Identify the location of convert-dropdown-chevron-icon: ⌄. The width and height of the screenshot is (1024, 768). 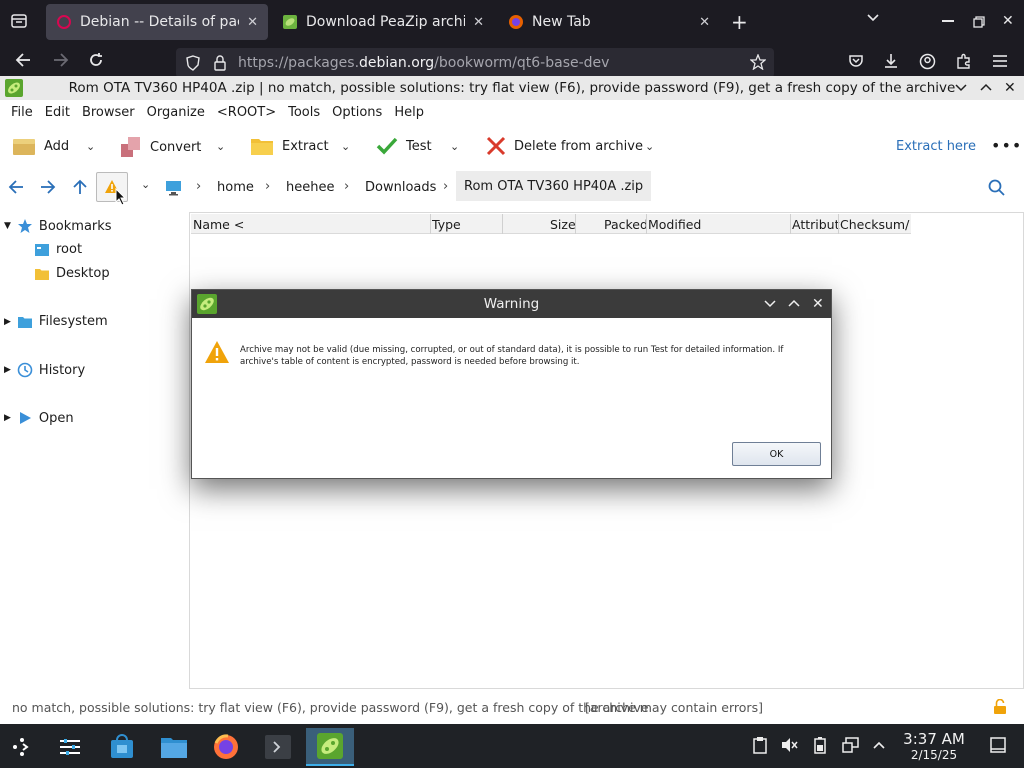
(220, 146).